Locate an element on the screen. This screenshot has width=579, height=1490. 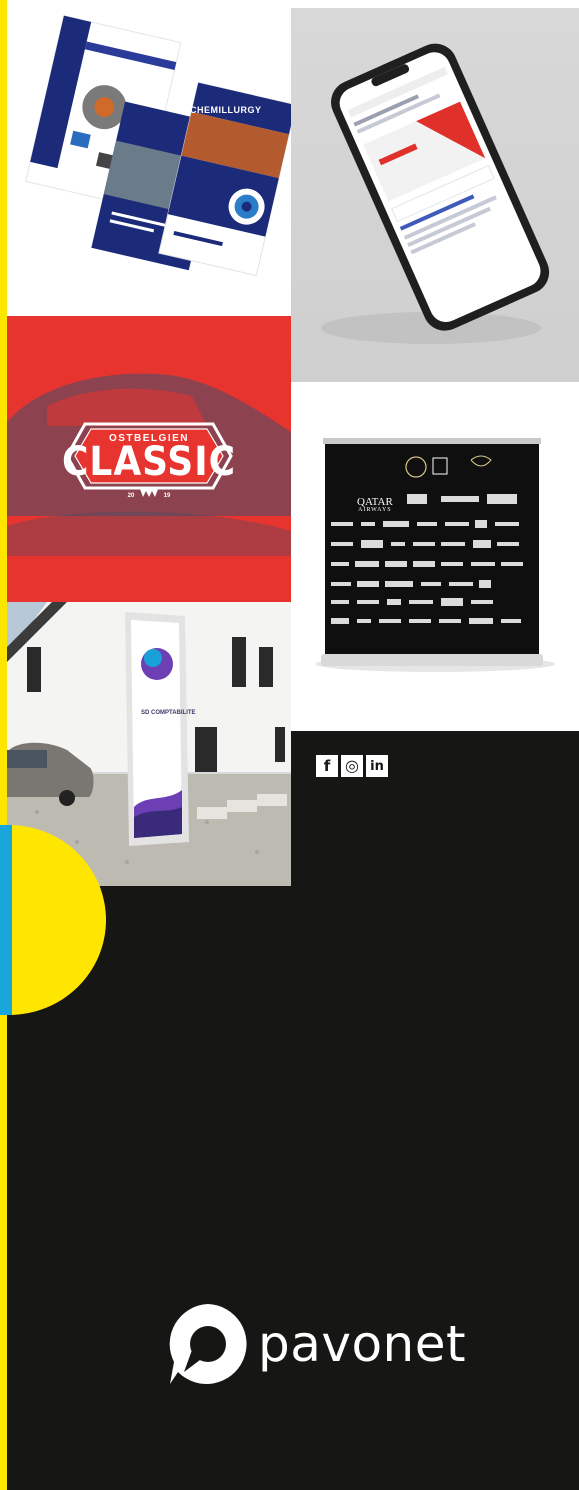
rollup-banner is located at coordinates (435, 556).